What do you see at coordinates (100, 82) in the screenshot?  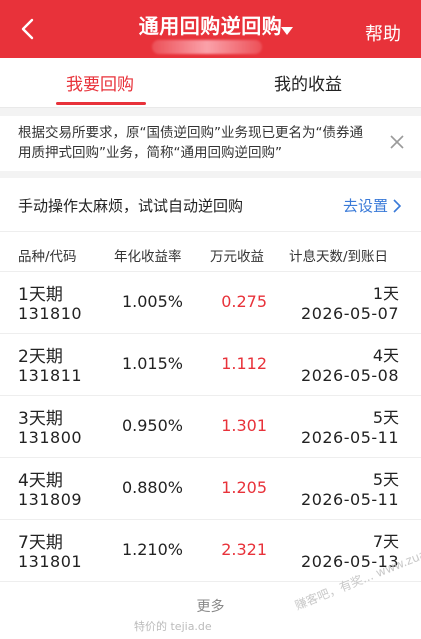 I see `tab-repurchase: 我要回购` at bounding box center [100, 82].